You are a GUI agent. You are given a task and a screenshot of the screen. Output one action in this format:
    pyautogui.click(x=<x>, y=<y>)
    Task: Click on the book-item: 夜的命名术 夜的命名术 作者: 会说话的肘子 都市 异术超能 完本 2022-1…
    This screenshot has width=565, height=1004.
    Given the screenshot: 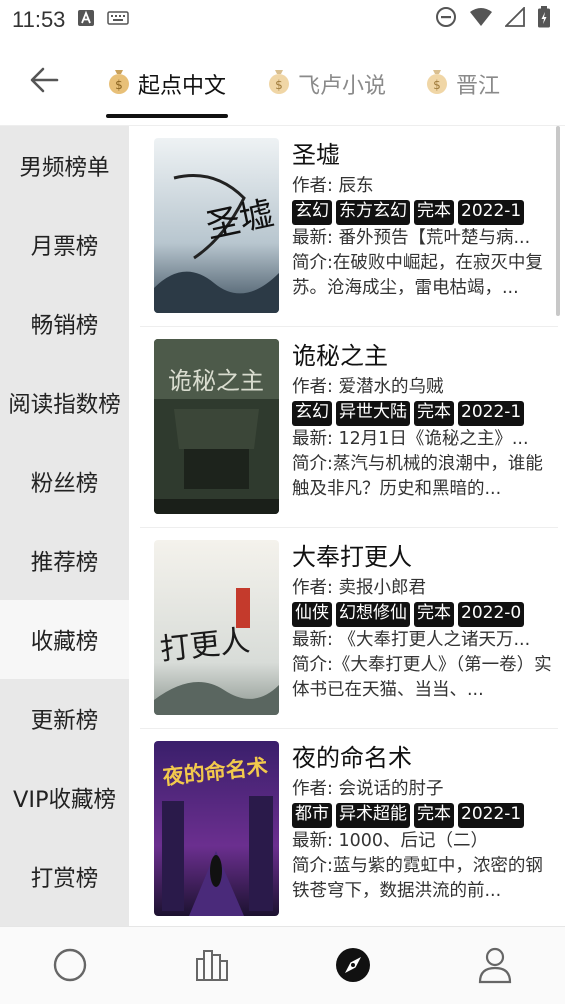 What is the action you would take?
    pyautogui.click(x=349, y=827)
    